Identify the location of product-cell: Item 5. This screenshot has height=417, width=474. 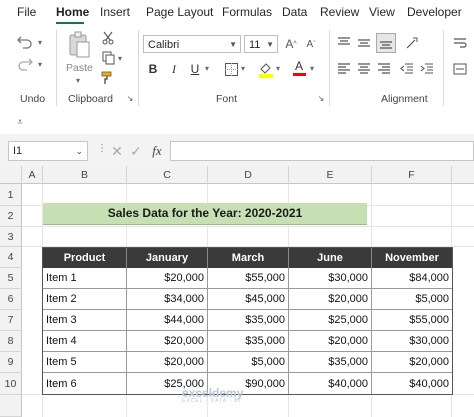
(85, 362).